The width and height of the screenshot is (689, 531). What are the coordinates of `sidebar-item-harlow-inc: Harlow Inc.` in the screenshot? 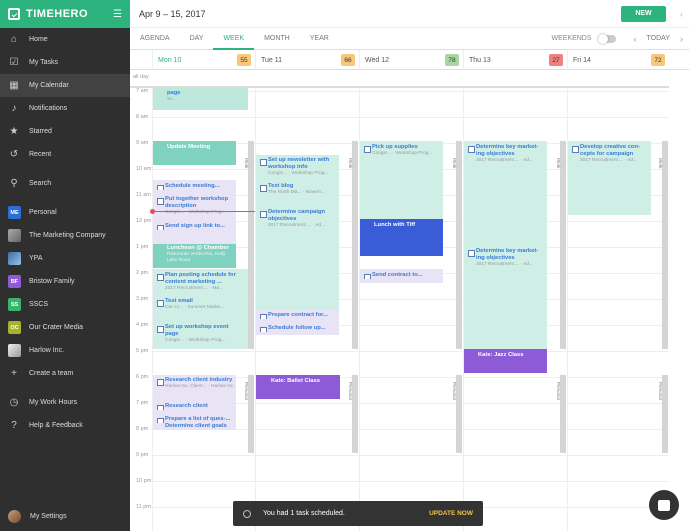 It's located at (65, 350).